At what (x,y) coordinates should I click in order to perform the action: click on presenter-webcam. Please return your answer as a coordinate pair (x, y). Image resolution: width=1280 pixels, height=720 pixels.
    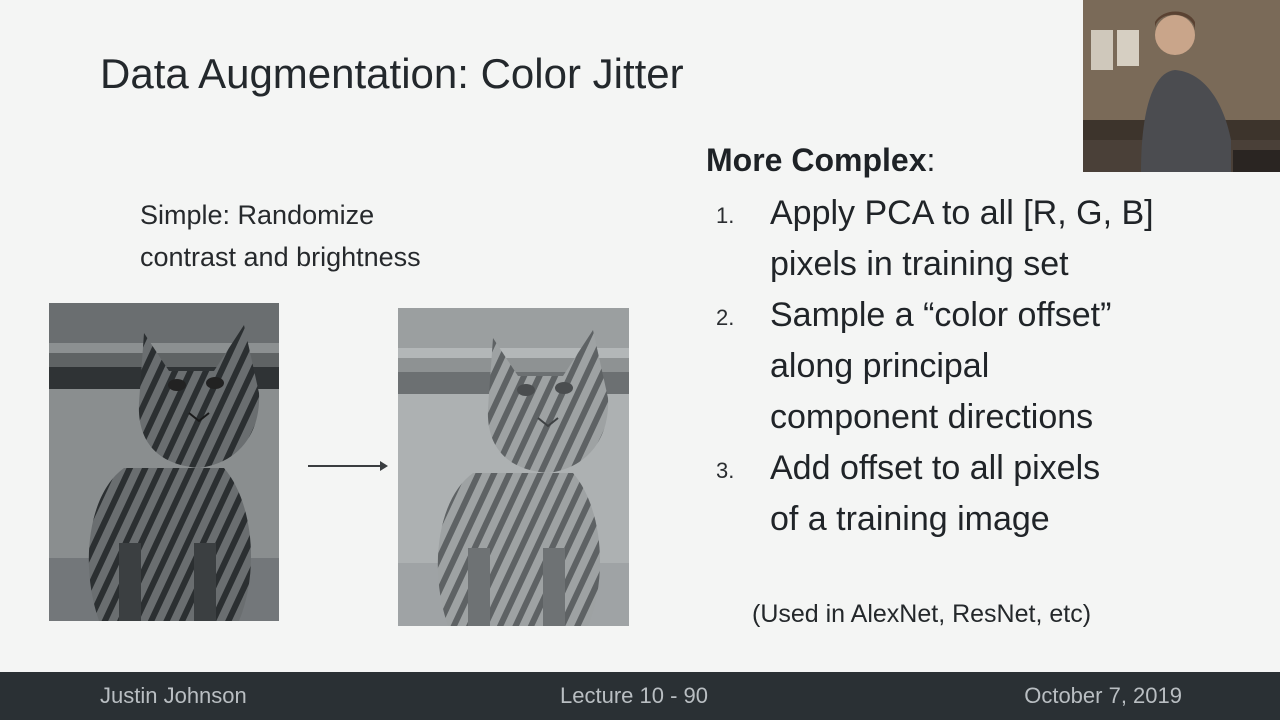
    Looking at the image, I should click on (1181, 86).